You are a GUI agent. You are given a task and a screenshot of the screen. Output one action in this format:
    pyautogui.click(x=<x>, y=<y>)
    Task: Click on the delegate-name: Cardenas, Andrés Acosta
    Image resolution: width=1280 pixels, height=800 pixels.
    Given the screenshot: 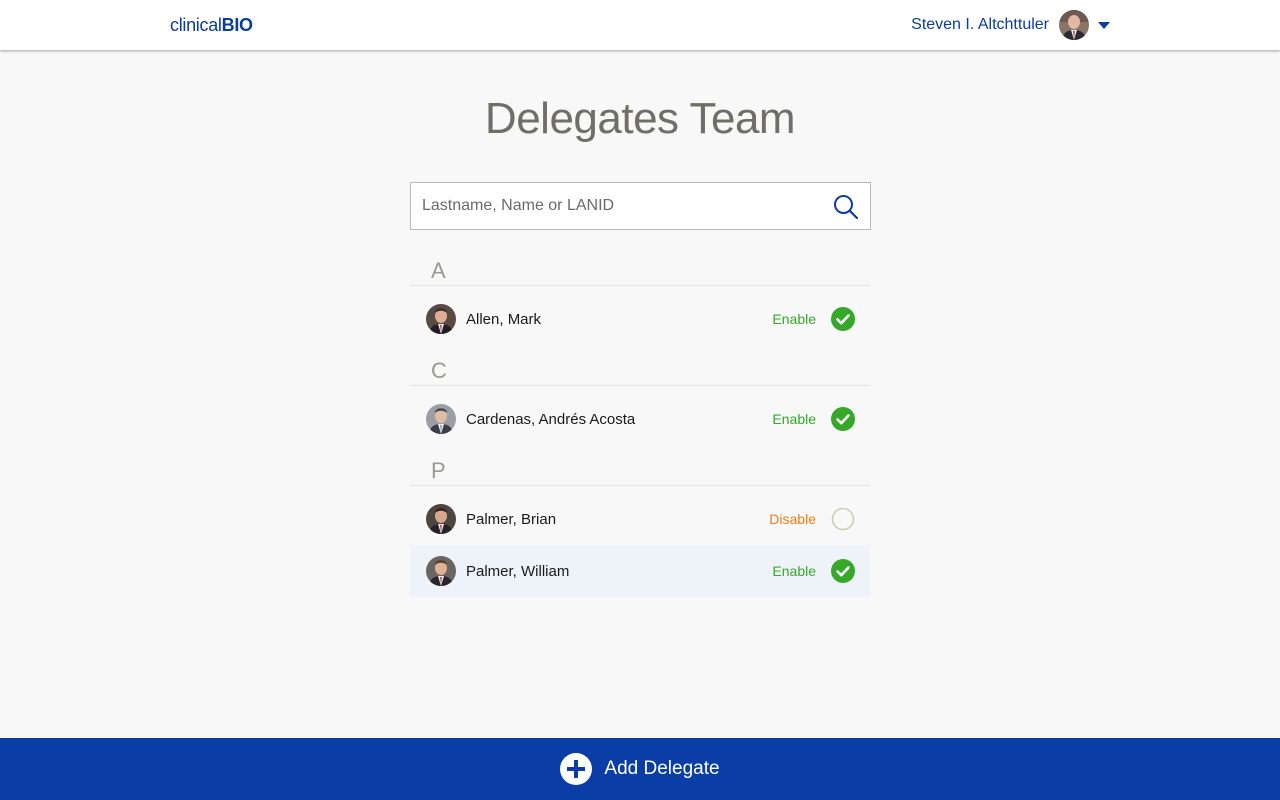 What is the action you would take?
    pyautogui.click(x=551, y=419)
    